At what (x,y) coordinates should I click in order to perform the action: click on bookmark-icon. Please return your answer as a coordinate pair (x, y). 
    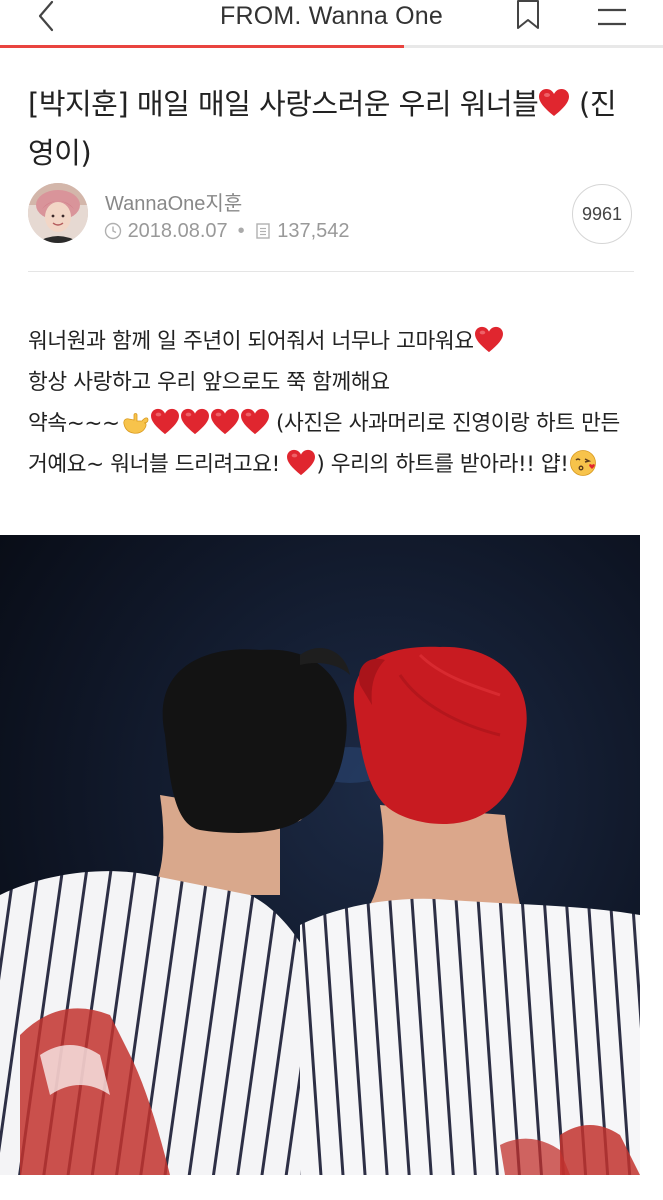
    Looking at the image, I should click on (528, 14).